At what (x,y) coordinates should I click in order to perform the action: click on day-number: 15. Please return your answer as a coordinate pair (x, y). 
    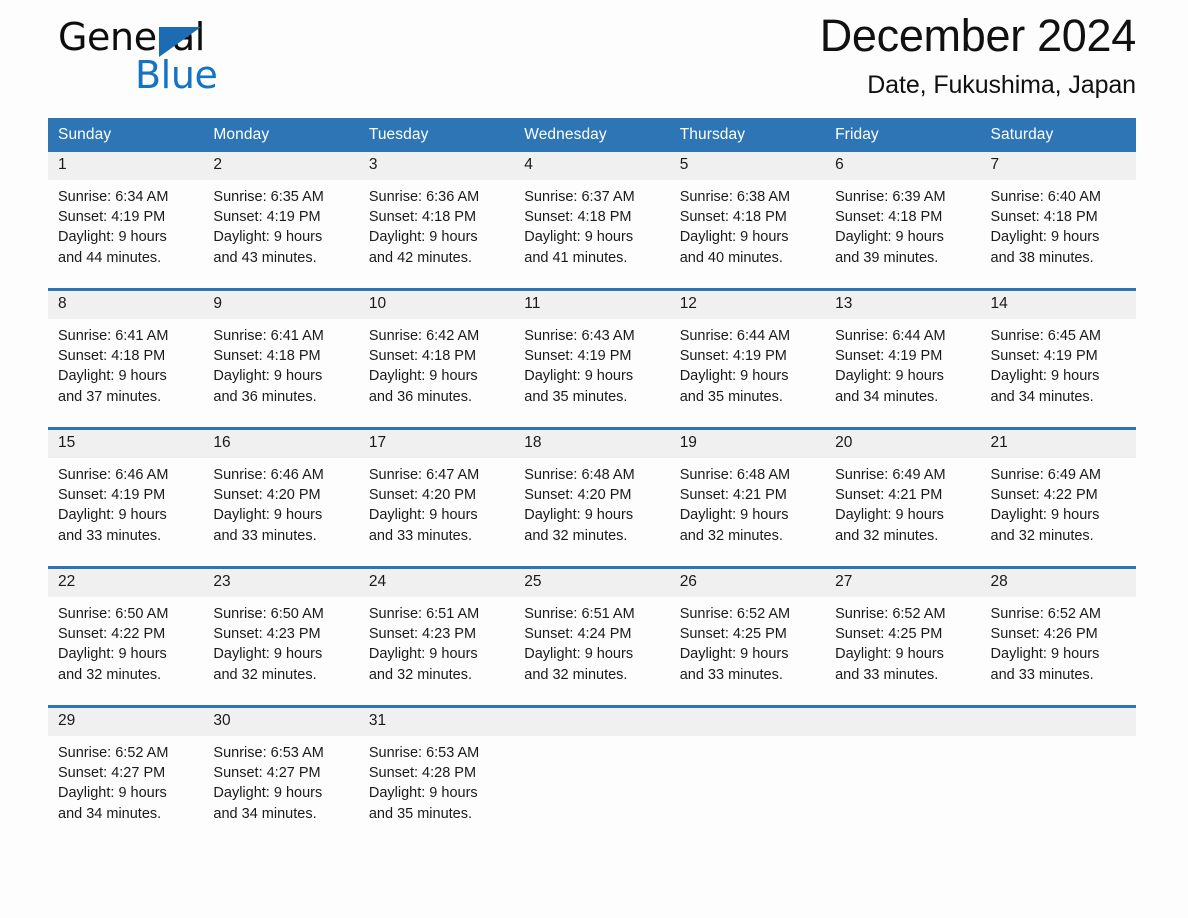
    Looking at the image, I should click on (126, 442).